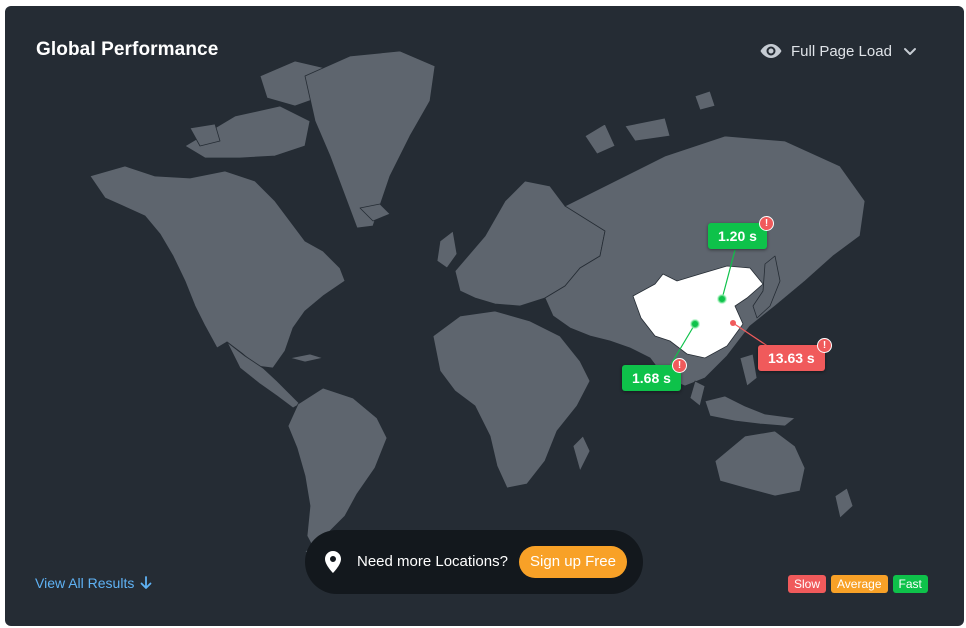  Describe the element at coordinates (85, 583) in the screenshot. I see `view-all-label: View All Results` at that location.